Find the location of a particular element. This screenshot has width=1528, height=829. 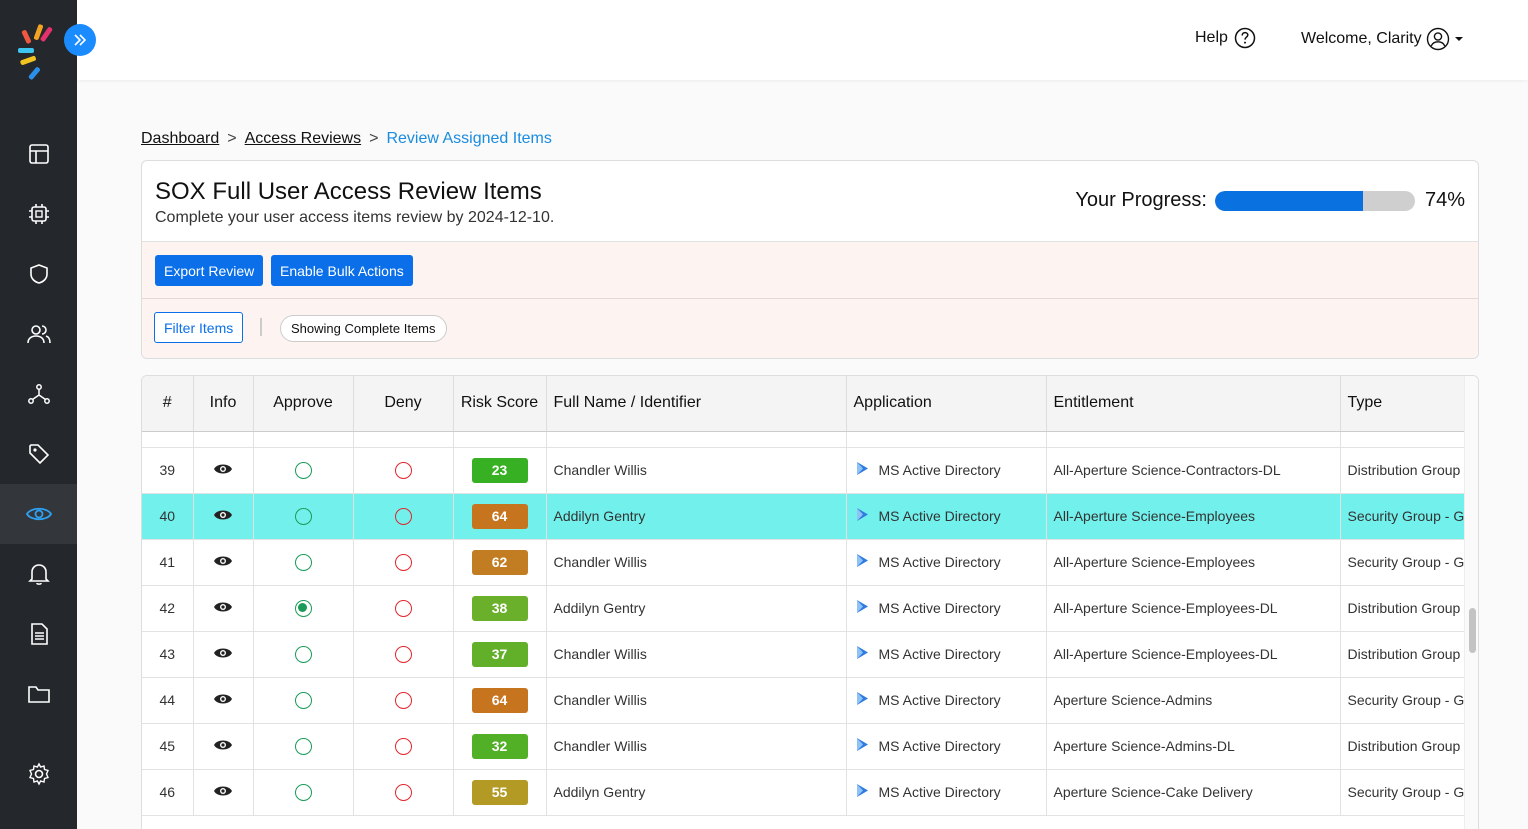

double-chevron-right-icon is located at coordinates (80, 40).